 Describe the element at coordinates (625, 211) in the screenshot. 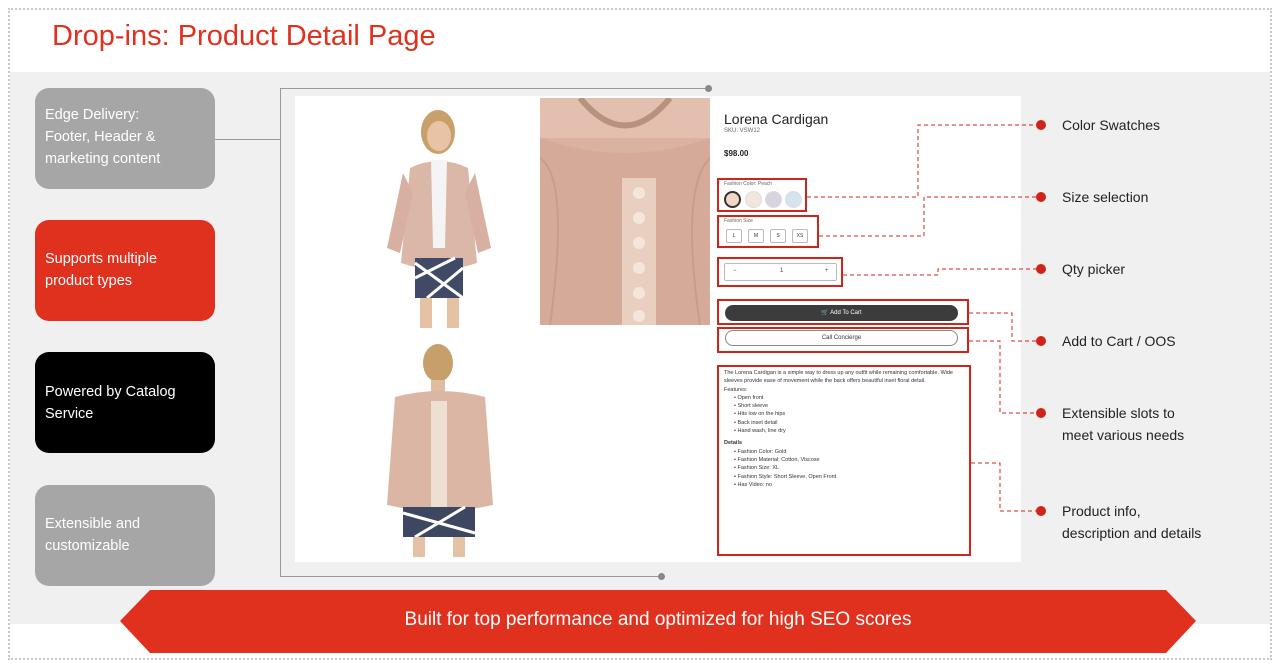

I see `product-photo-detail` at that location.